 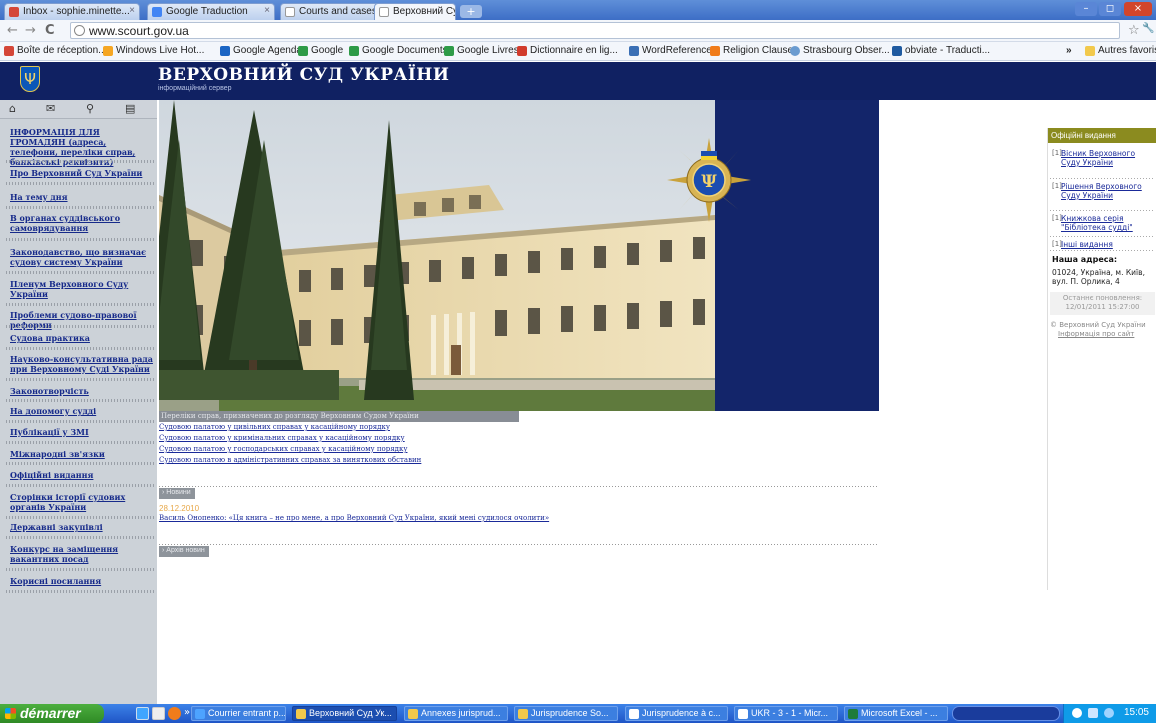 What do you see at coordinates (1102, 303) in the screenshot?
I see `last-updated: Останнє поновлення: 12/01/2011 15:27:00` at bounding box center [1102, 303].